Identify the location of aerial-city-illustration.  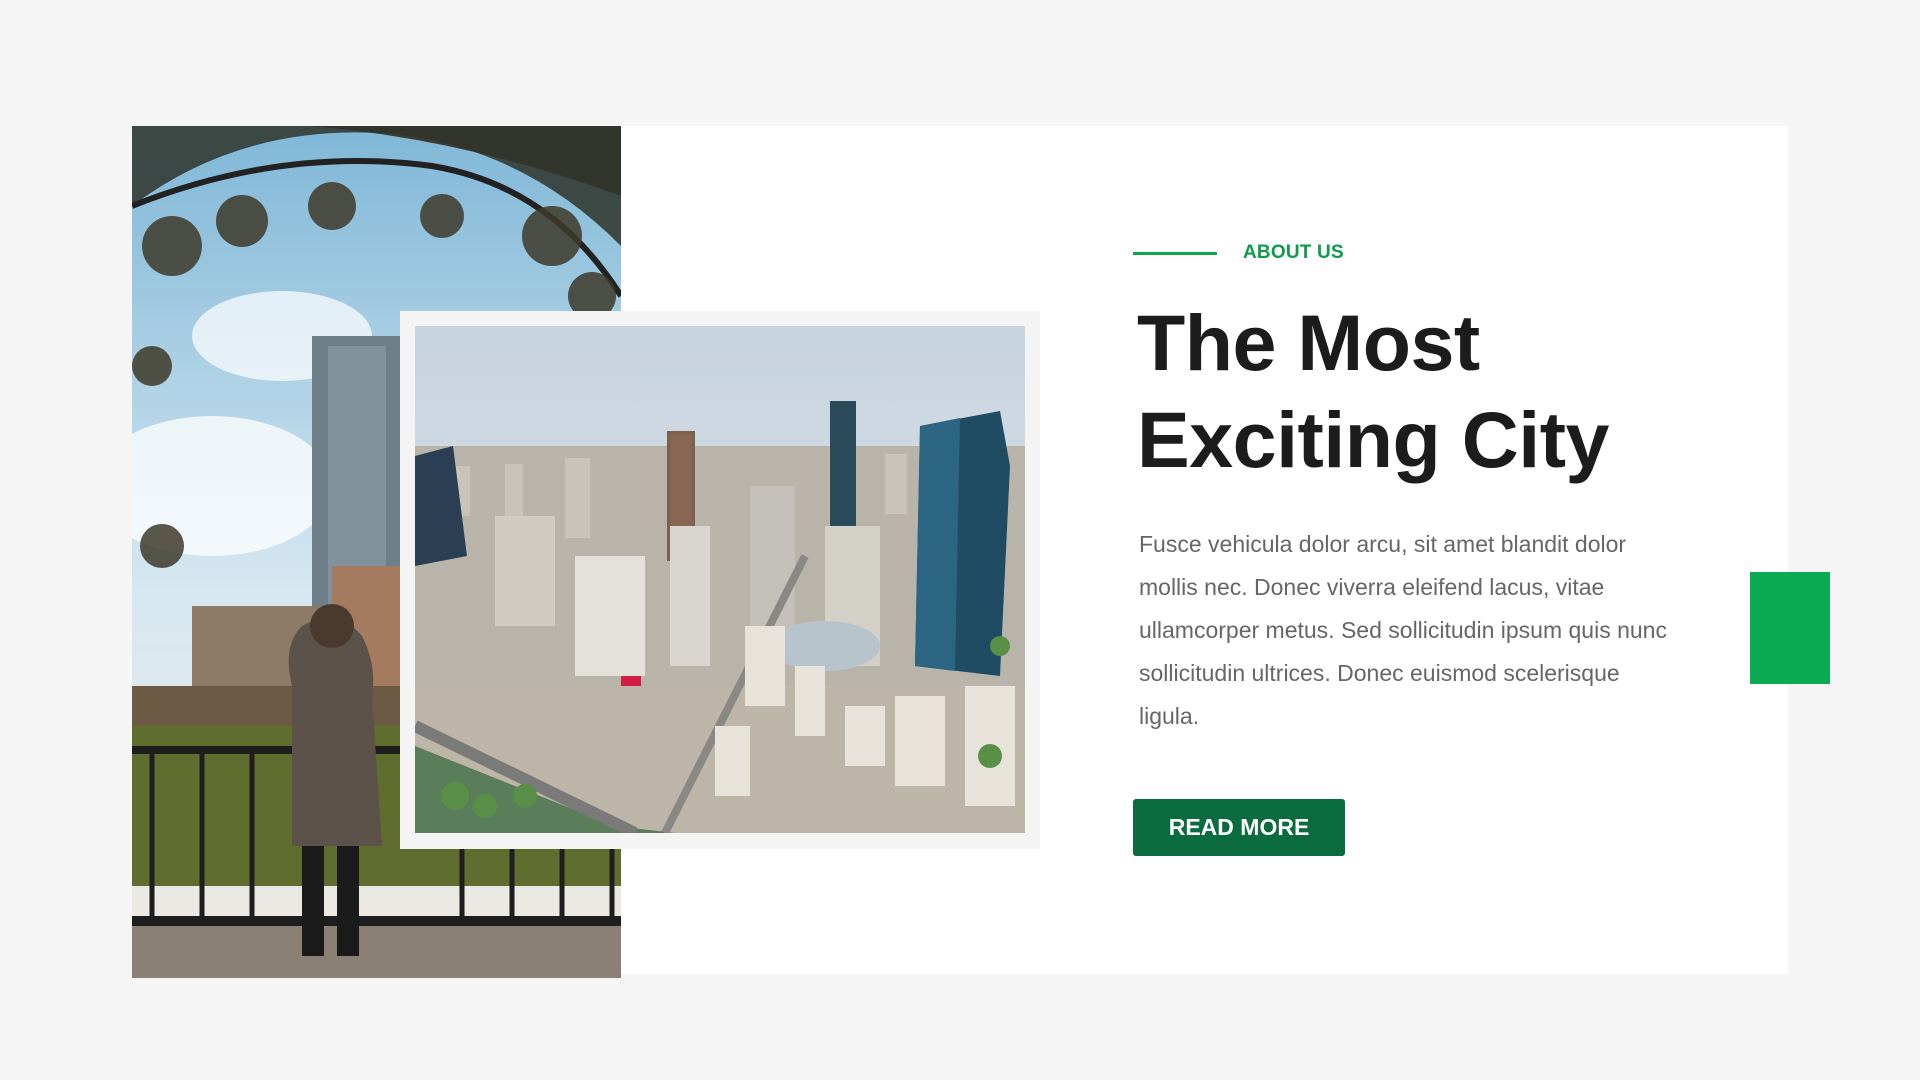
(720, 579).